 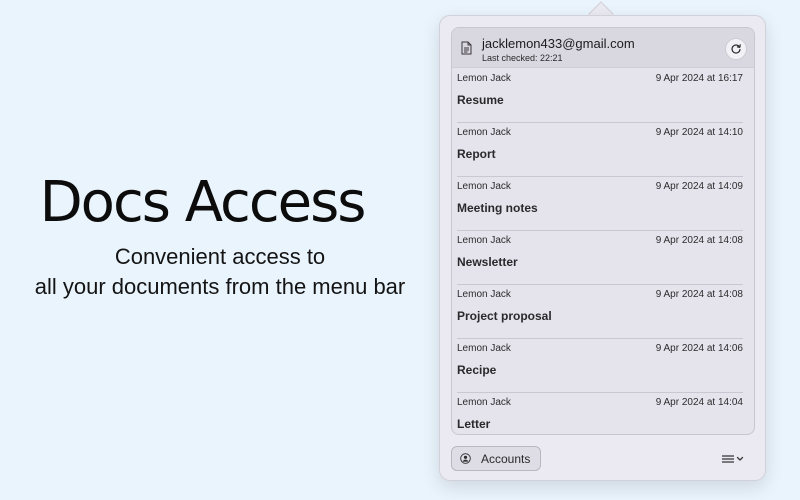 I want to click on document-name: Report, so click(x=476, y=154).